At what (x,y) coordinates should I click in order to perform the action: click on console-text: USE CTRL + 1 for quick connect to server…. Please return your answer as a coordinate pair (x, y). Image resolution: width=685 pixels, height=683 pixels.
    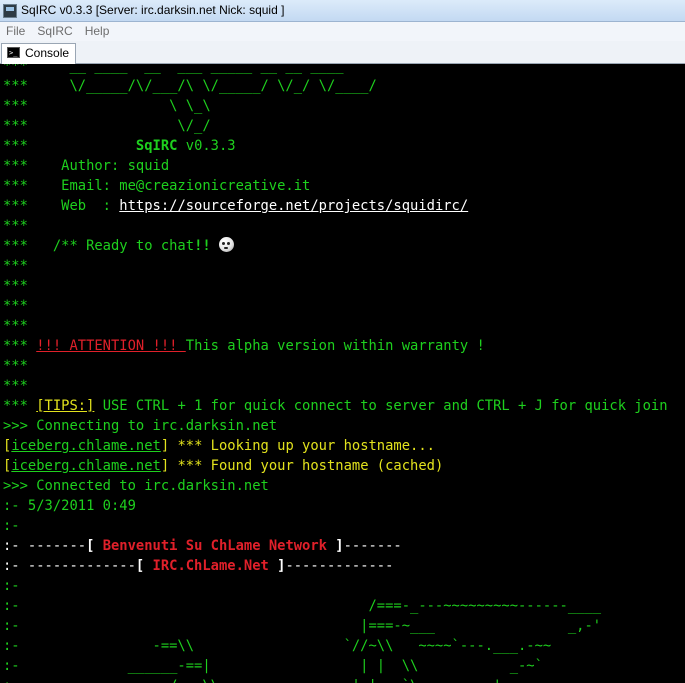
    Looking at the image, I should click on (381, 406).